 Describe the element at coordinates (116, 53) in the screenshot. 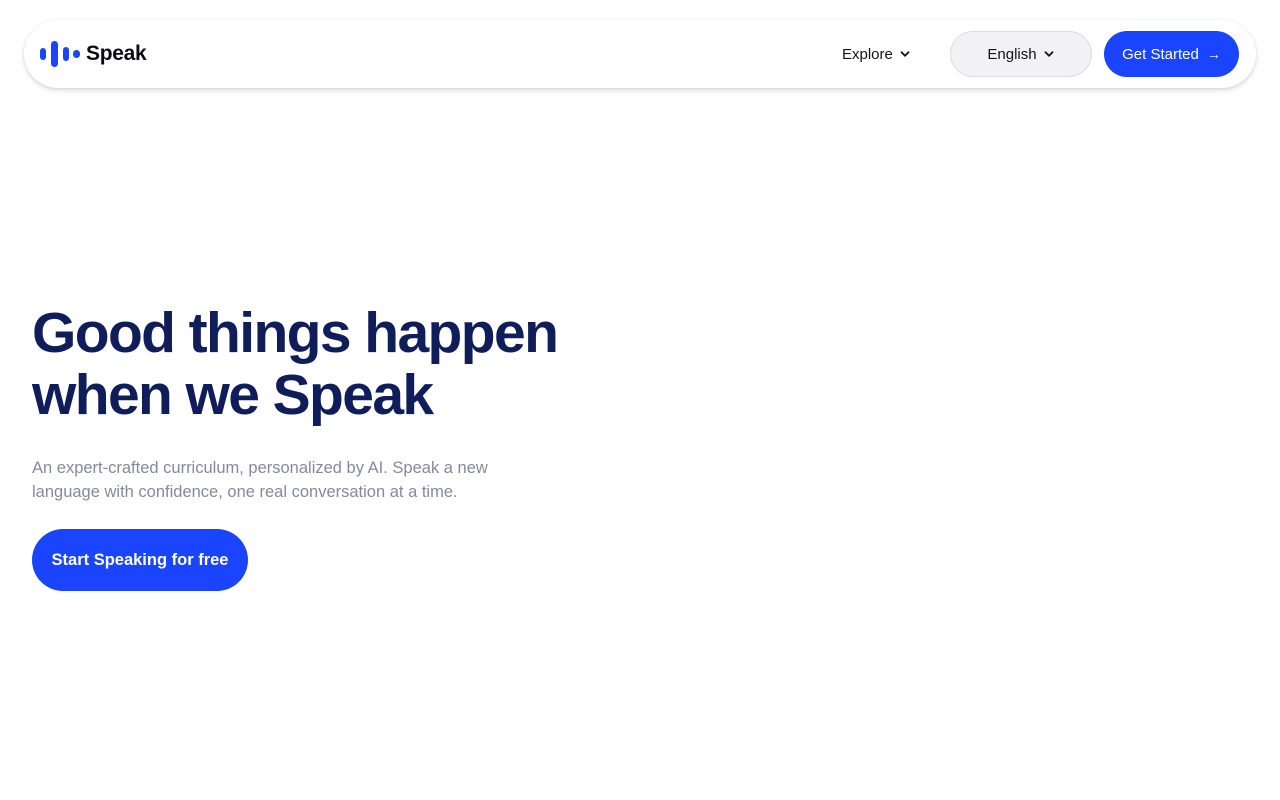

I see `logo-text: Speak` at that location.